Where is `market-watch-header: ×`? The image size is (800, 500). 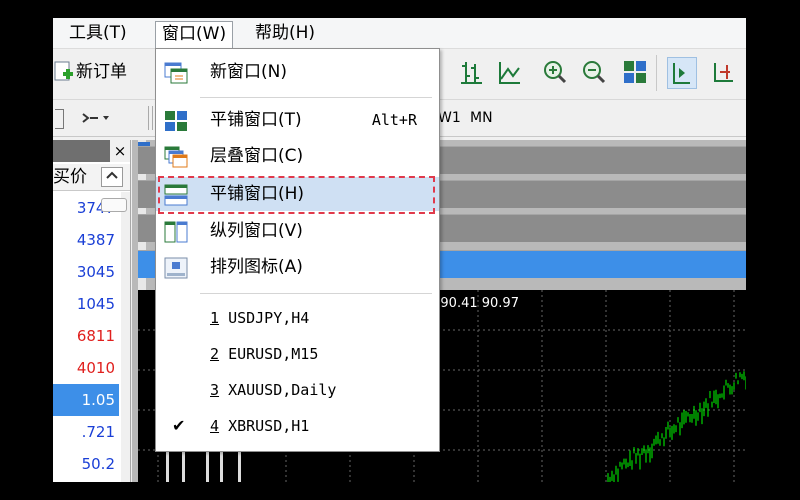 market-watch-header: × is located at coordinates (91, 151).